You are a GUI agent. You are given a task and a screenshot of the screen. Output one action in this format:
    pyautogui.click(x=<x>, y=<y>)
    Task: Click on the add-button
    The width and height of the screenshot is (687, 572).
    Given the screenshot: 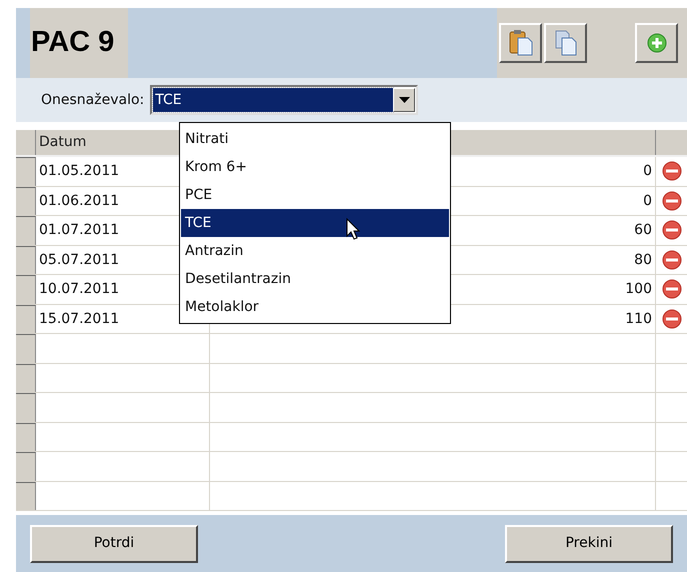 What is the action you would take?
    pyautogui.click(x=656, y=43)
    